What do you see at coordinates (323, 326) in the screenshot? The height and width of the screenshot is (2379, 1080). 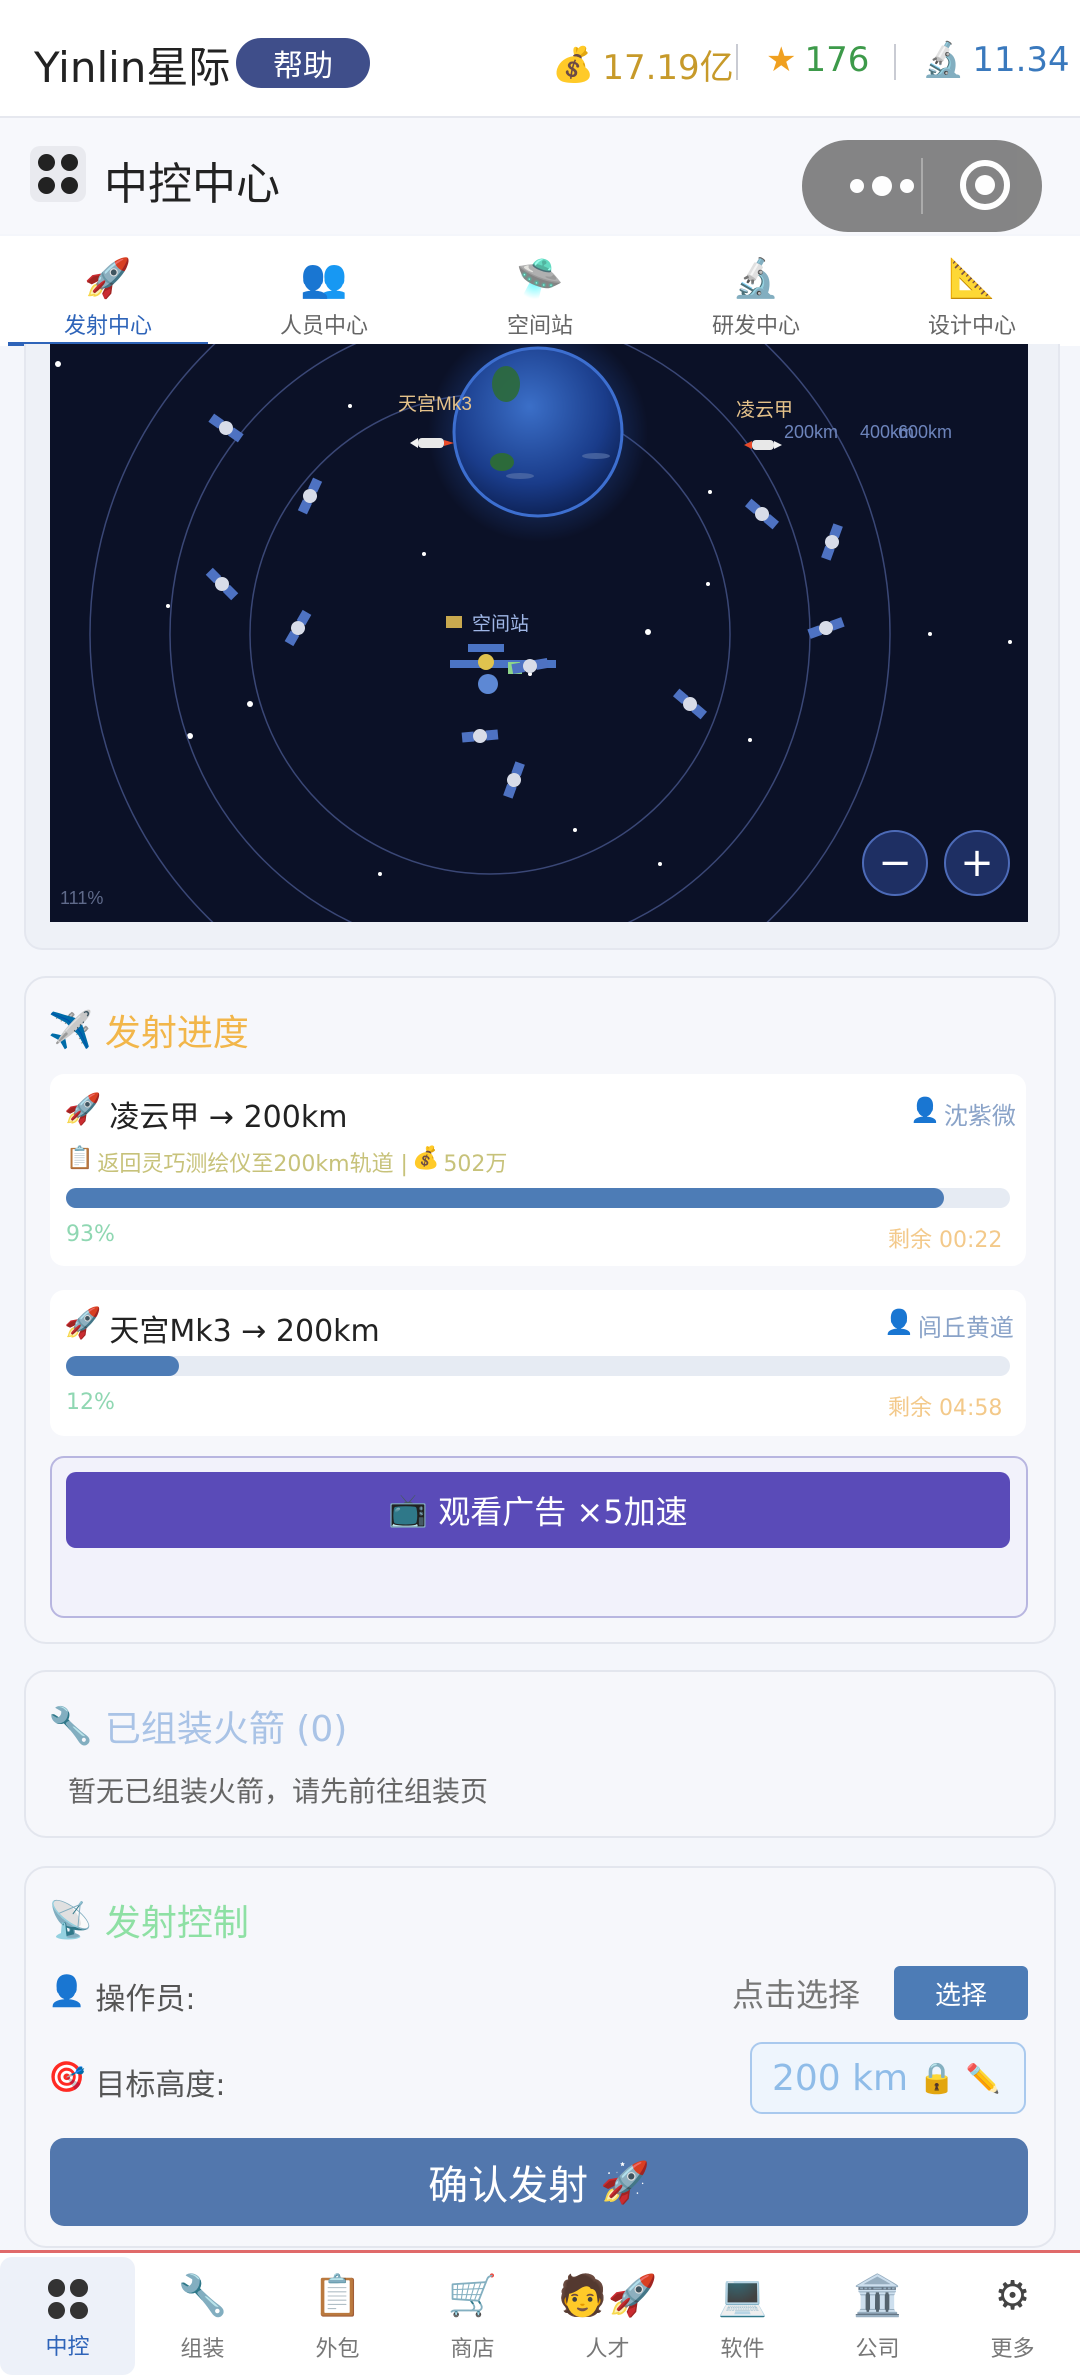 I see `tab-label: 人员中心` at bounding box center [323, 326].